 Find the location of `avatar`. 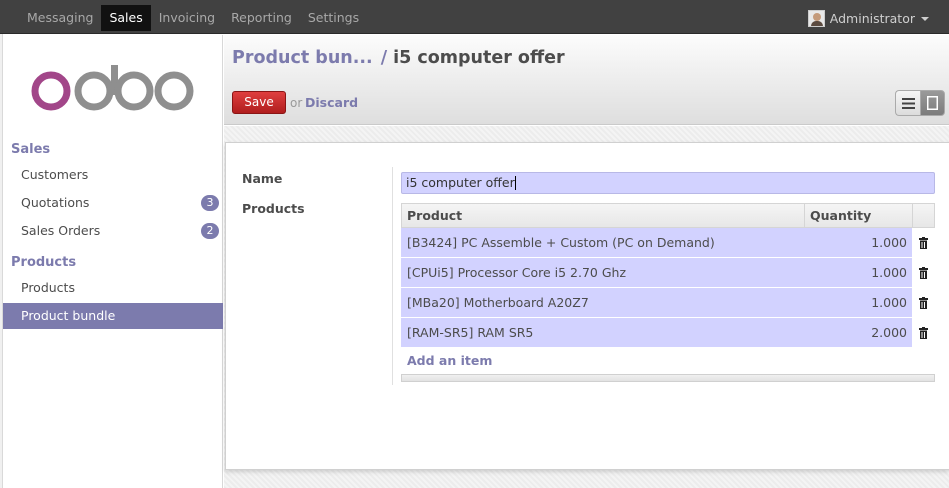

avatar is located at coordinates (816, 18).